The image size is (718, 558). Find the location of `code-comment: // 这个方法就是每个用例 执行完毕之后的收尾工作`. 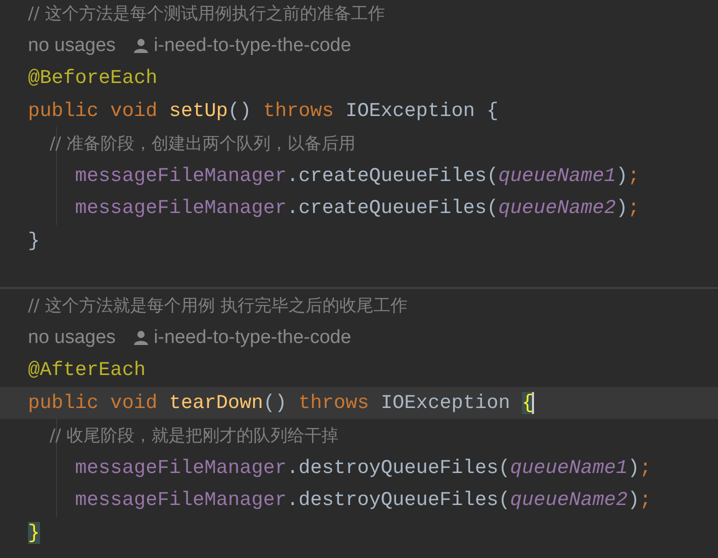

code-comment: // 这个方法就是每个用例 执行完毕之后的收尾工作 is located at coordinates (218, 305).